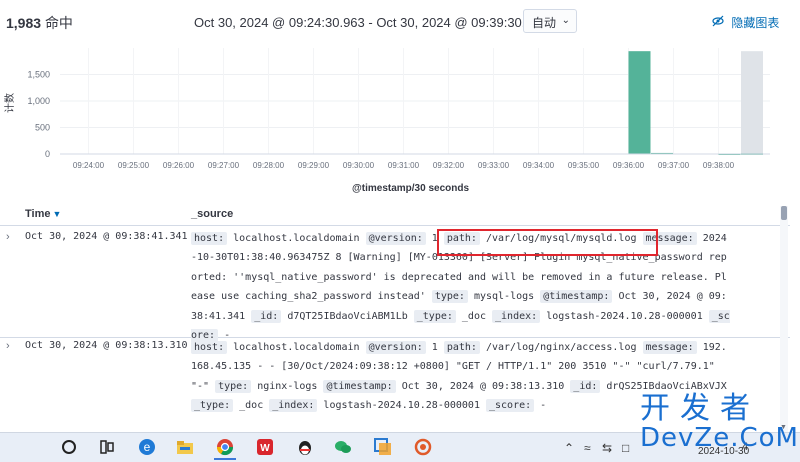 The width and height of the screenshot is (800, 462). I want to click on x-tick-label: 09:27:00, so click(224, 165).